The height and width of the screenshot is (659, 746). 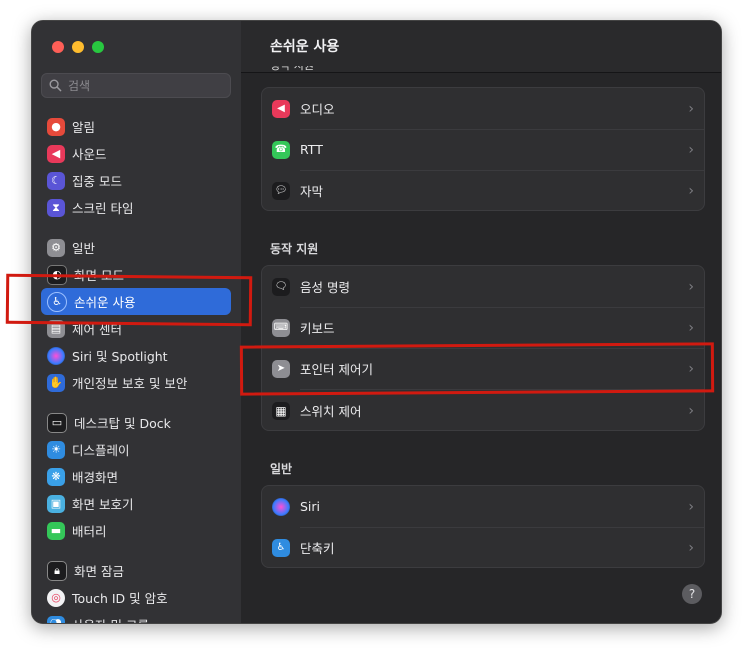 I want to click on keyboard-icon: ⌨, so click(x=281, y=327).